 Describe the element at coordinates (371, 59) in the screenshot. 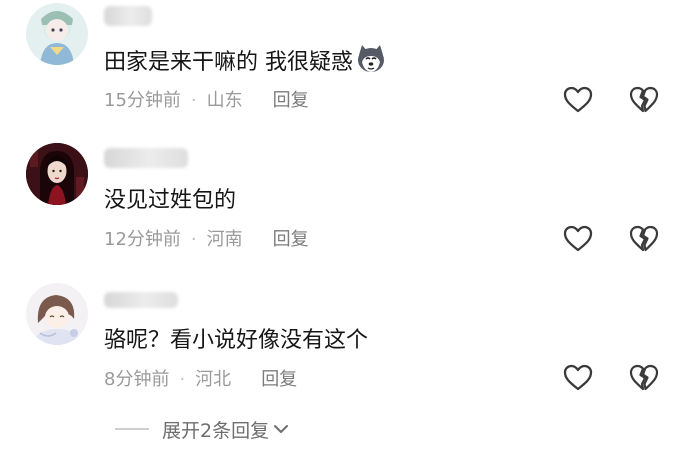

I see `husky-dog-emoji-icon` at that location.